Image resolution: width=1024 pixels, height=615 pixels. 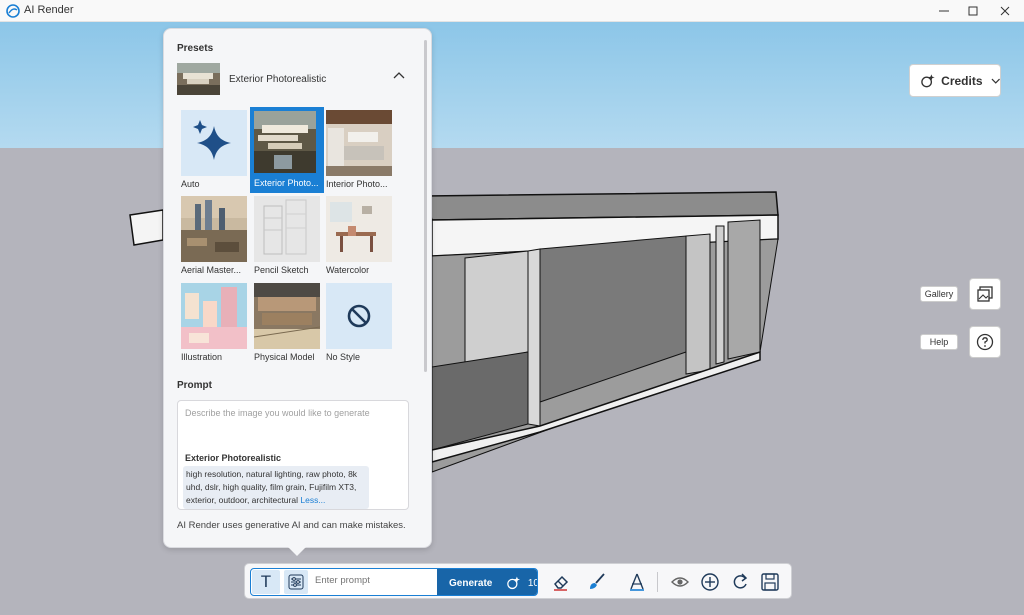 I want to click on gallery-label: Gallery, so click(x=939, y=294).